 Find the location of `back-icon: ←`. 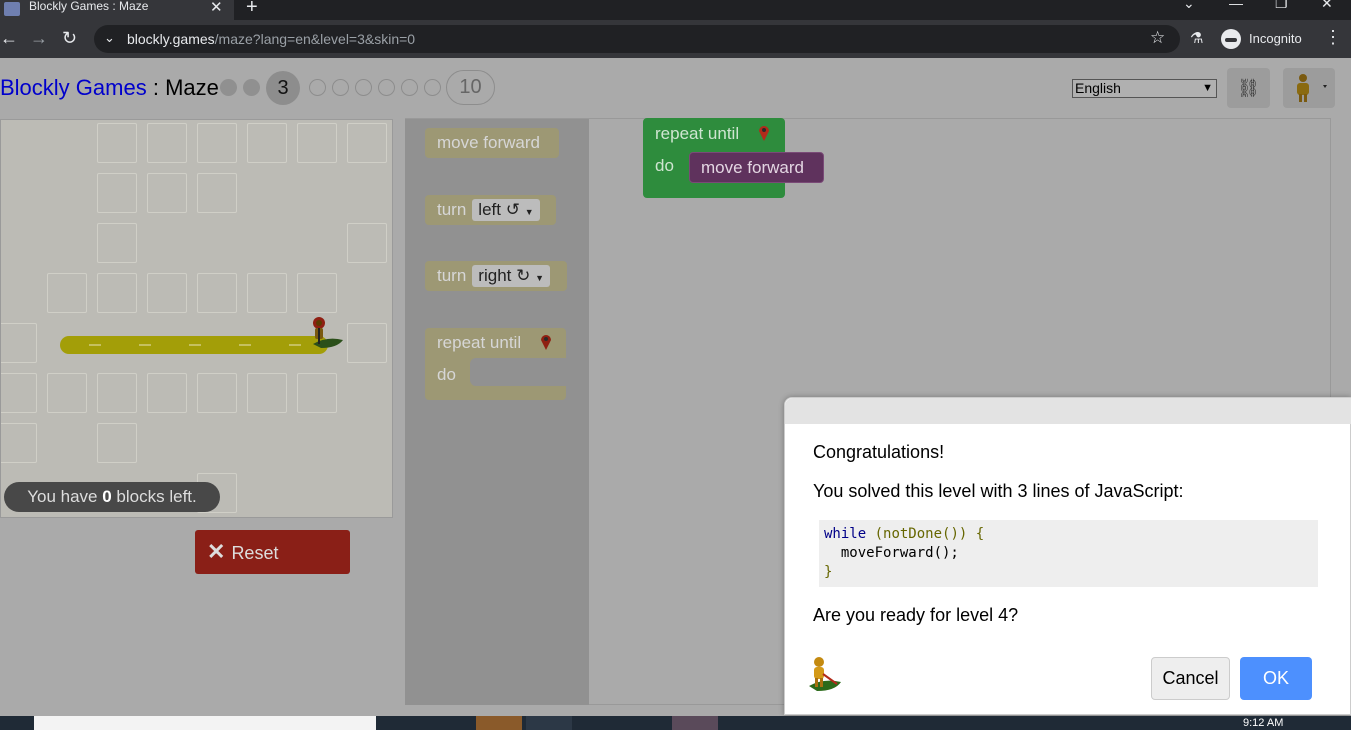

back-icon: ← is located at coordinates (9, 38).